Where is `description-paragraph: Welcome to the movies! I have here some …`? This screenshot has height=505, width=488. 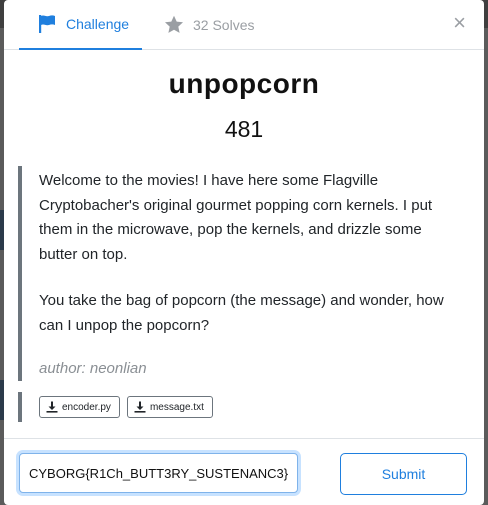
description-paragraph: Welcome to the movies! I have here some … is located at coordinates (236, 217).